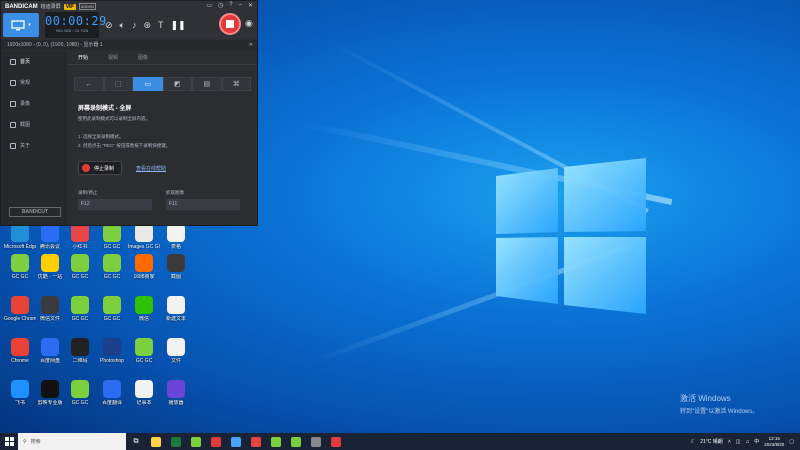 The height and width of the screenshot is (450, 800). I want to click on hotkey-capture-field: F11, so click(203, 204).